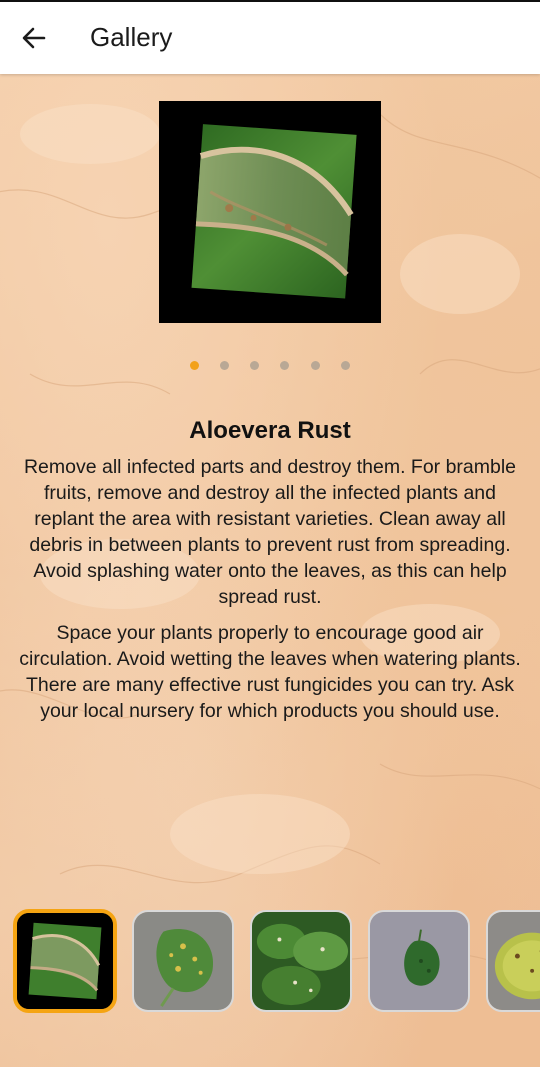 The image size is (540, 1067). I want to click on app-bar: Gallery, so click(270, 38).